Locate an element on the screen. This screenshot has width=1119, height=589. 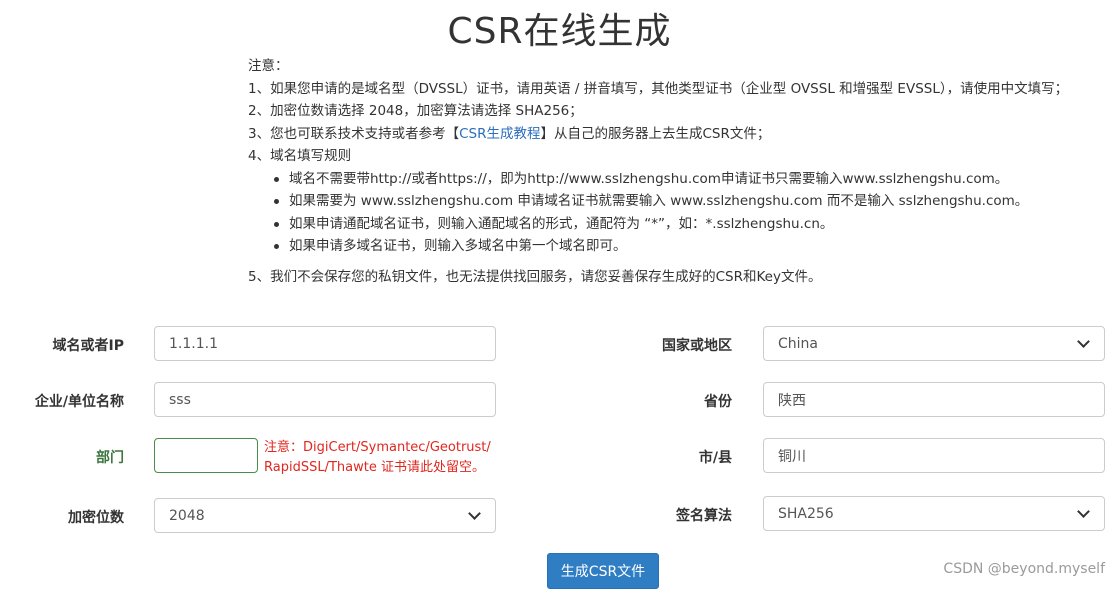
company-input is located at coordinates (325, 399).